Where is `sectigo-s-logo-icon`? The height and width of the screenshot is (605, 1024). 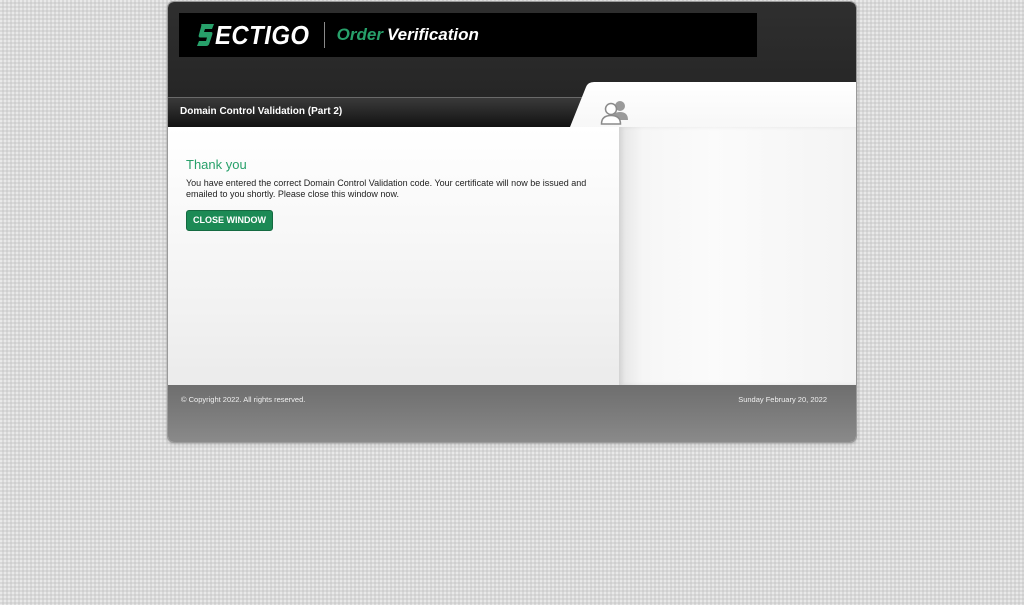
sectigo-s-logo-icon is located at coordinates (205, 35).